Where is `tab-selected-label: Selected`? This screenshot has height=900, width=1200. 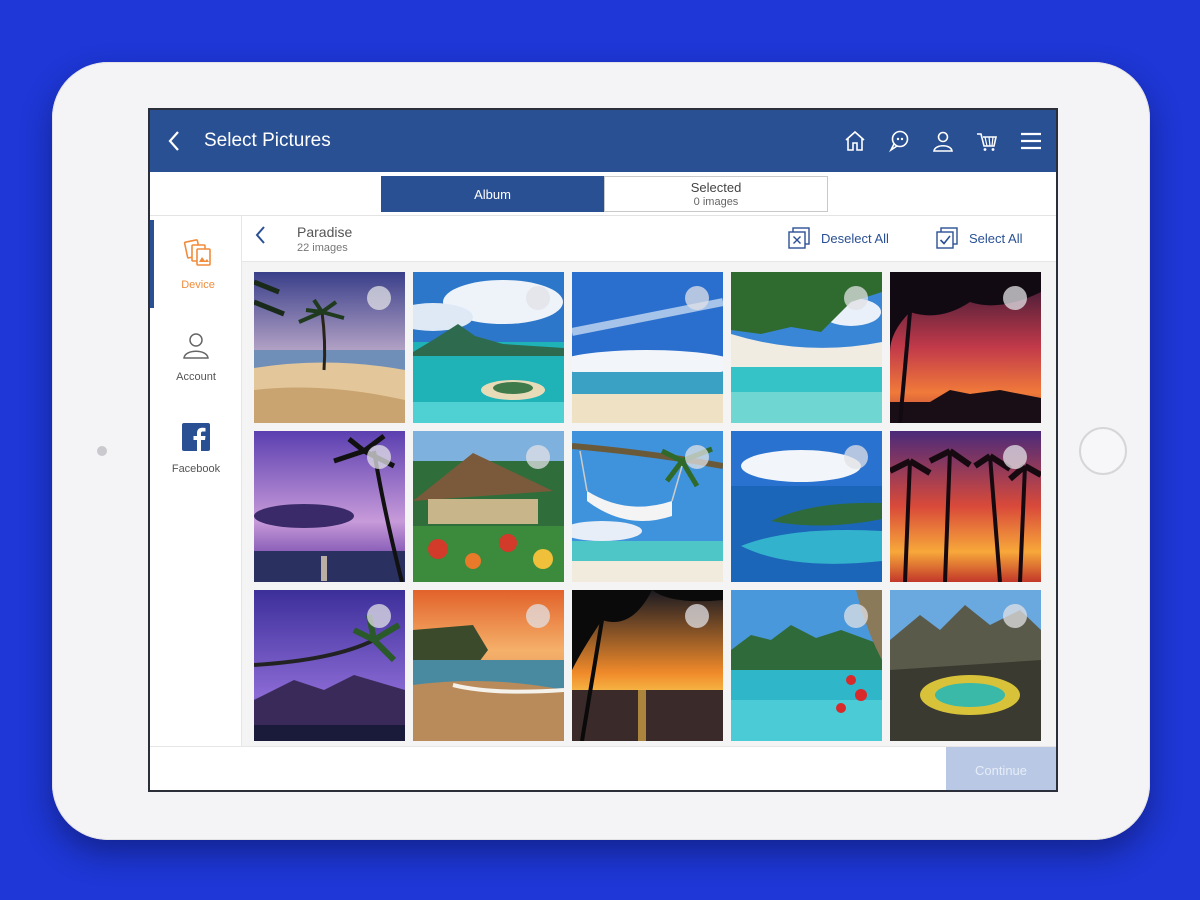
tab-selected-label: Selected is located at coordinates (716, 187).